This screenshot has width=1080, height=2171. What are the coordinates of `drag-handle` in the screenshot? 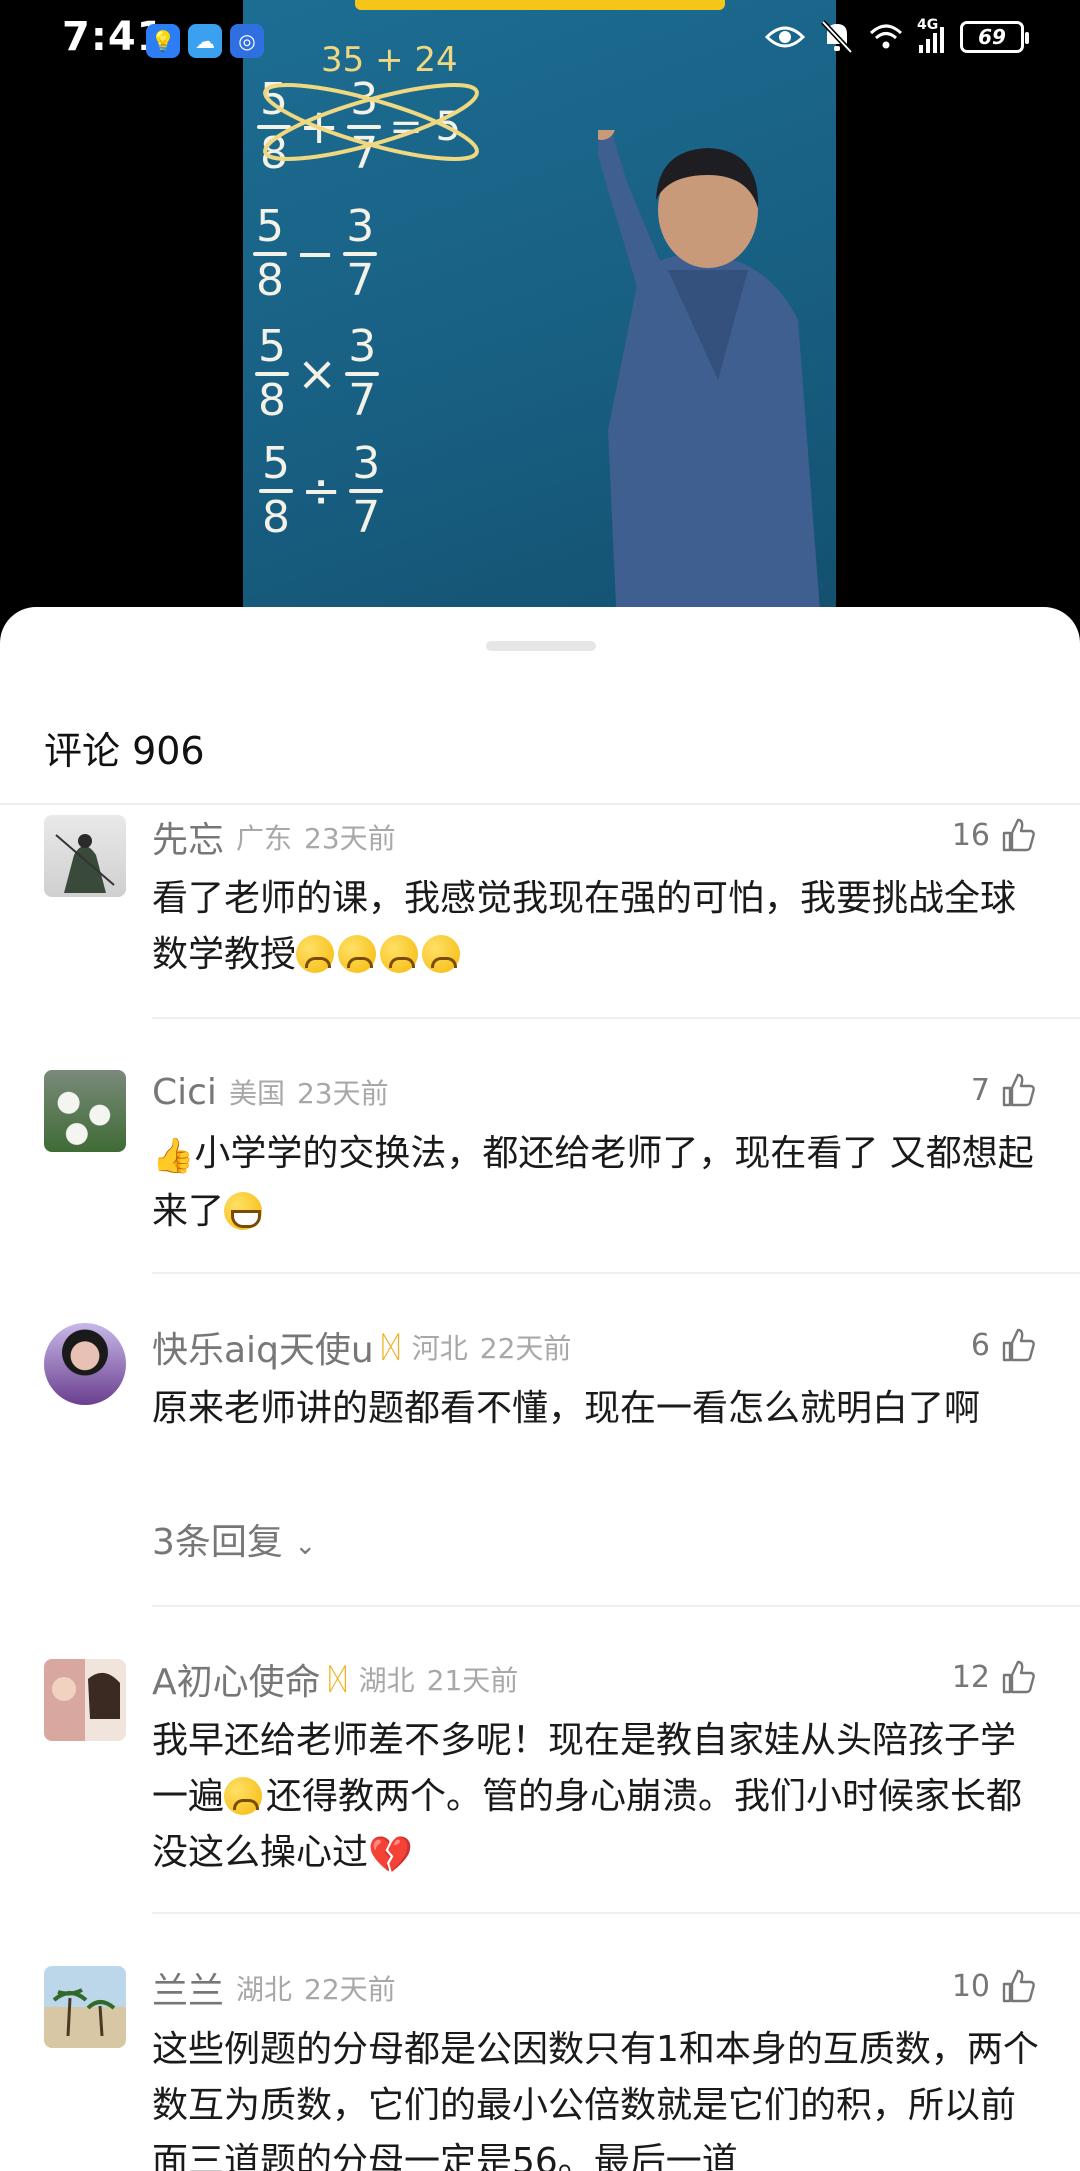 It's located at (541, 646).